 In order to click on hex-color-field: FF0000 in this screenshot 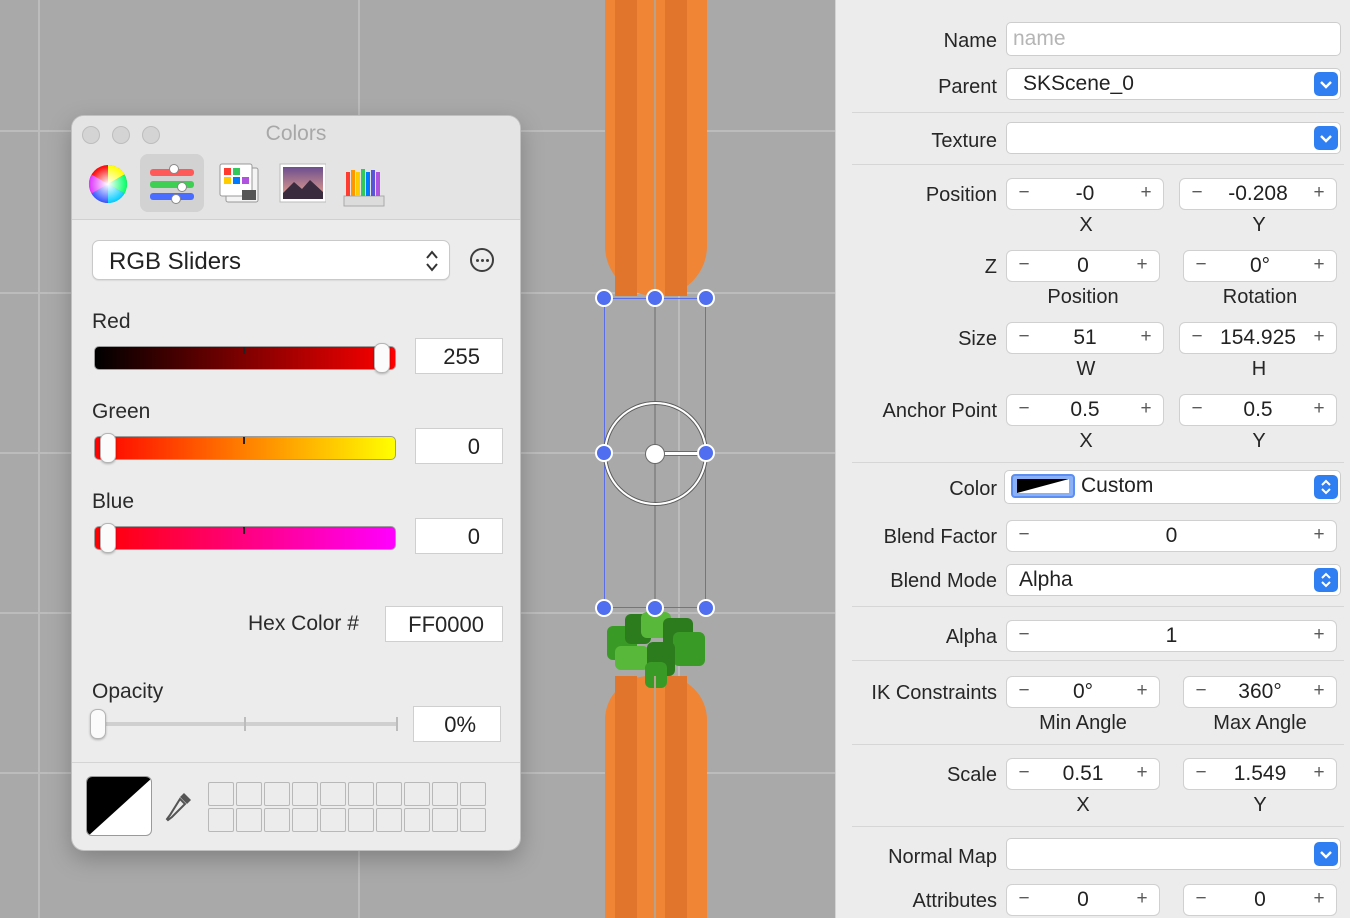, I will do `click(444, 624)`.